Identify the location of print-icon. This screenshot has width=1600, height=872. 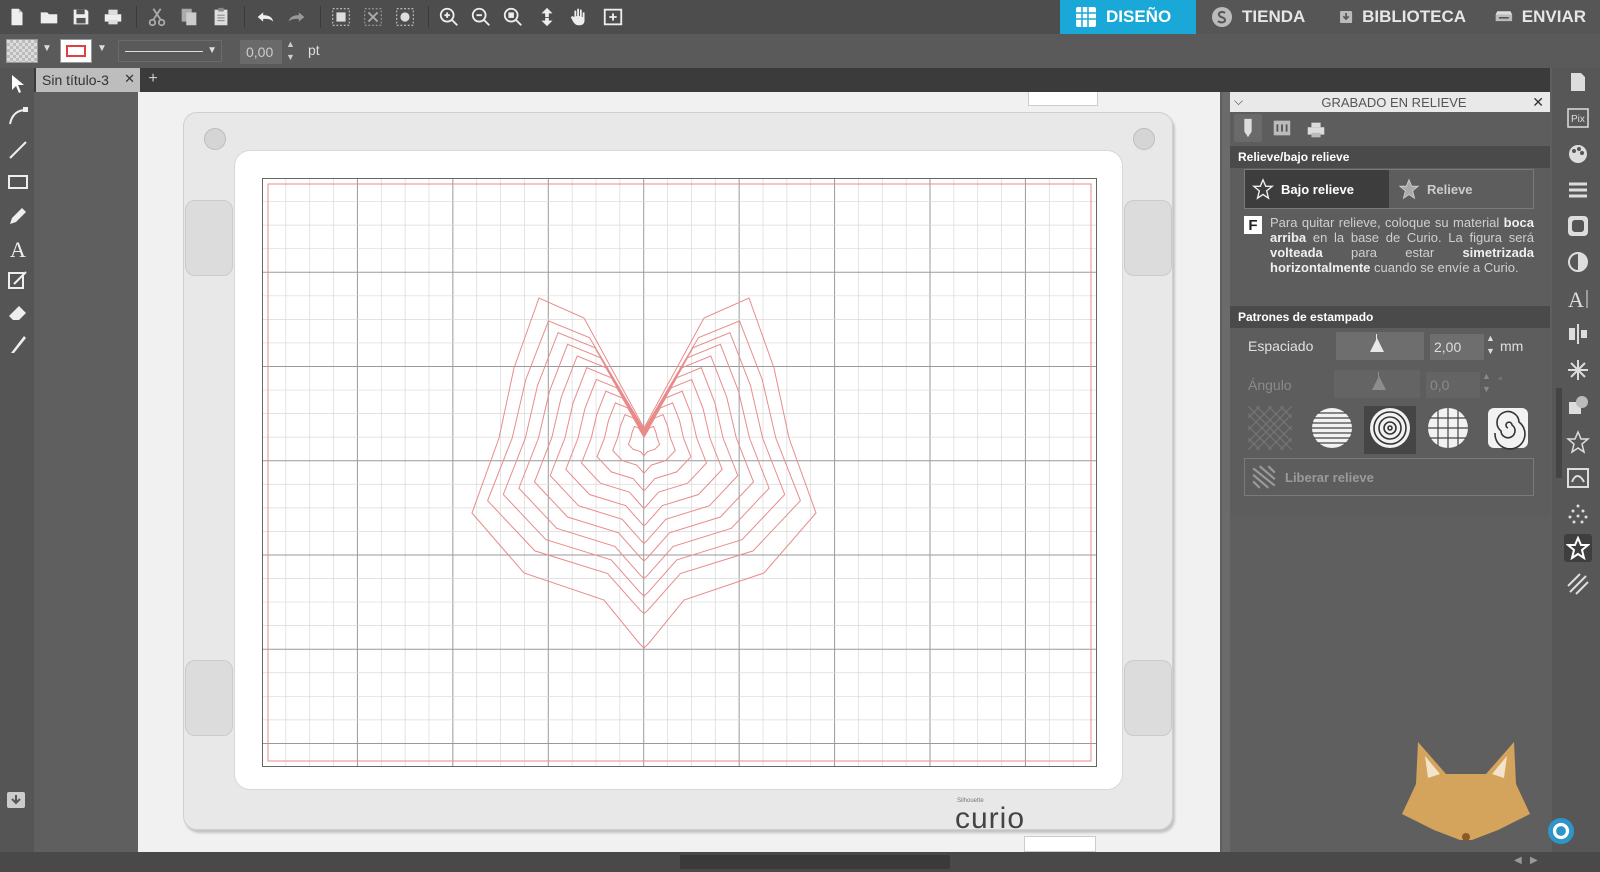
(113, 17).